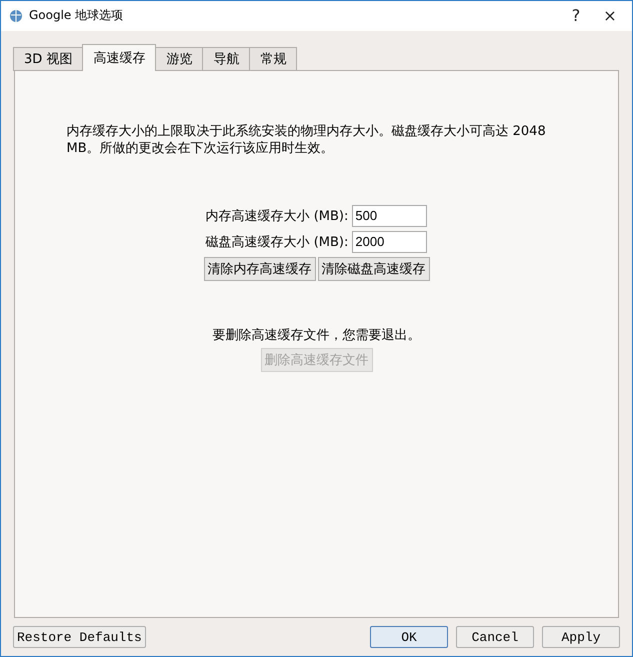  What do you see at coordinates (374, 268) in the screenshot?
I see `clear-cache-button: 清除磁盘高速缓存` at bounding box center [374, 268].